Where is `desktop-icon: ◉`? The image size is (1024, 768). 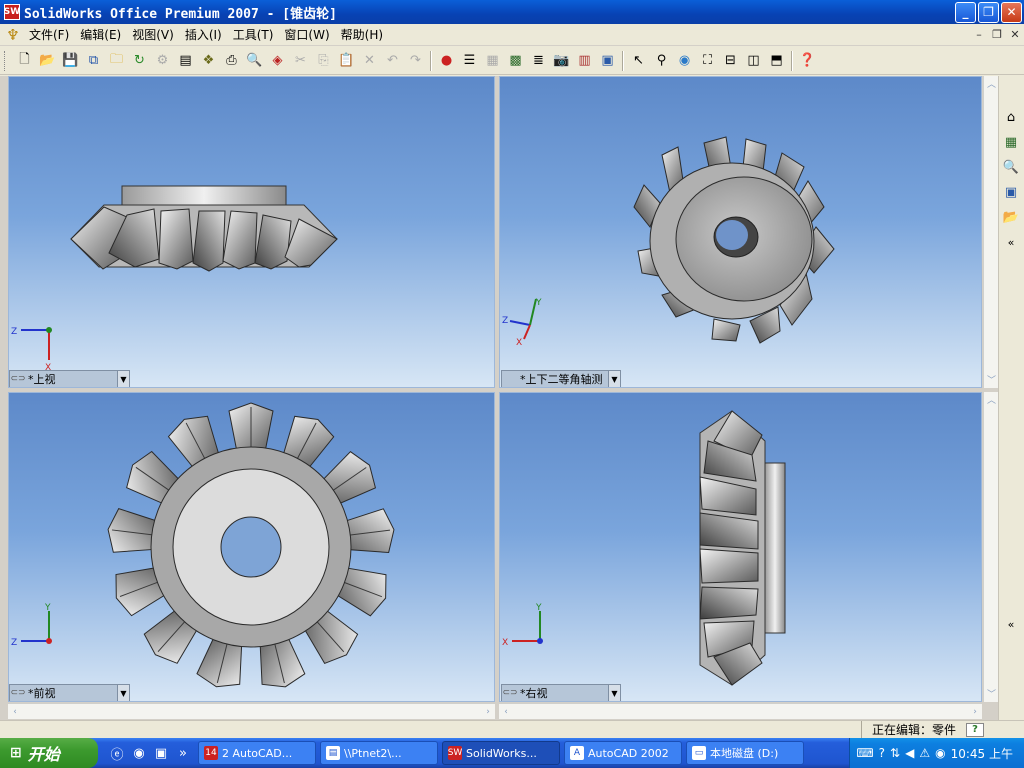
desktop-icon: ◉ is located at coordinates (139, 753).